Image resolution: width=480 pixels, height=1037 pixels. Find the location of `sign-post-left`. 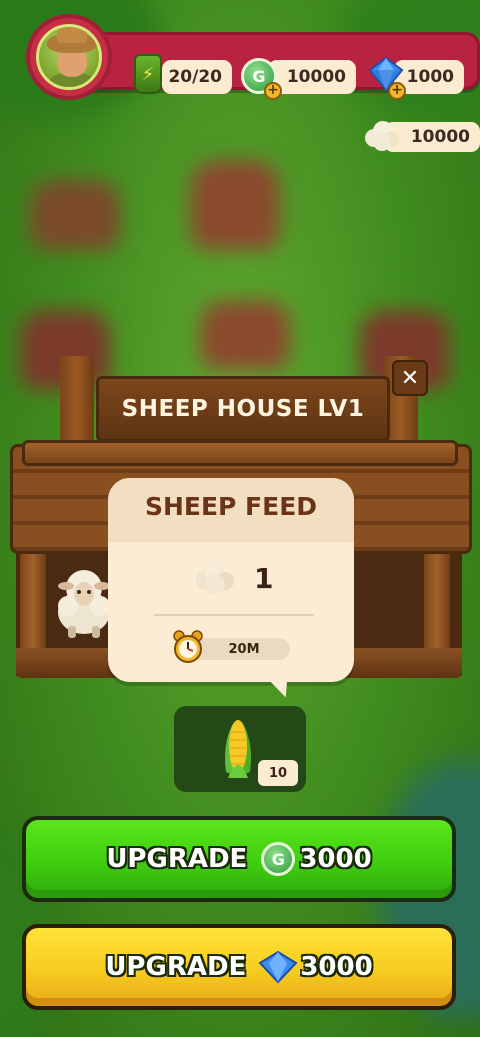

sign-post-left is located at coordinates (77, 401).